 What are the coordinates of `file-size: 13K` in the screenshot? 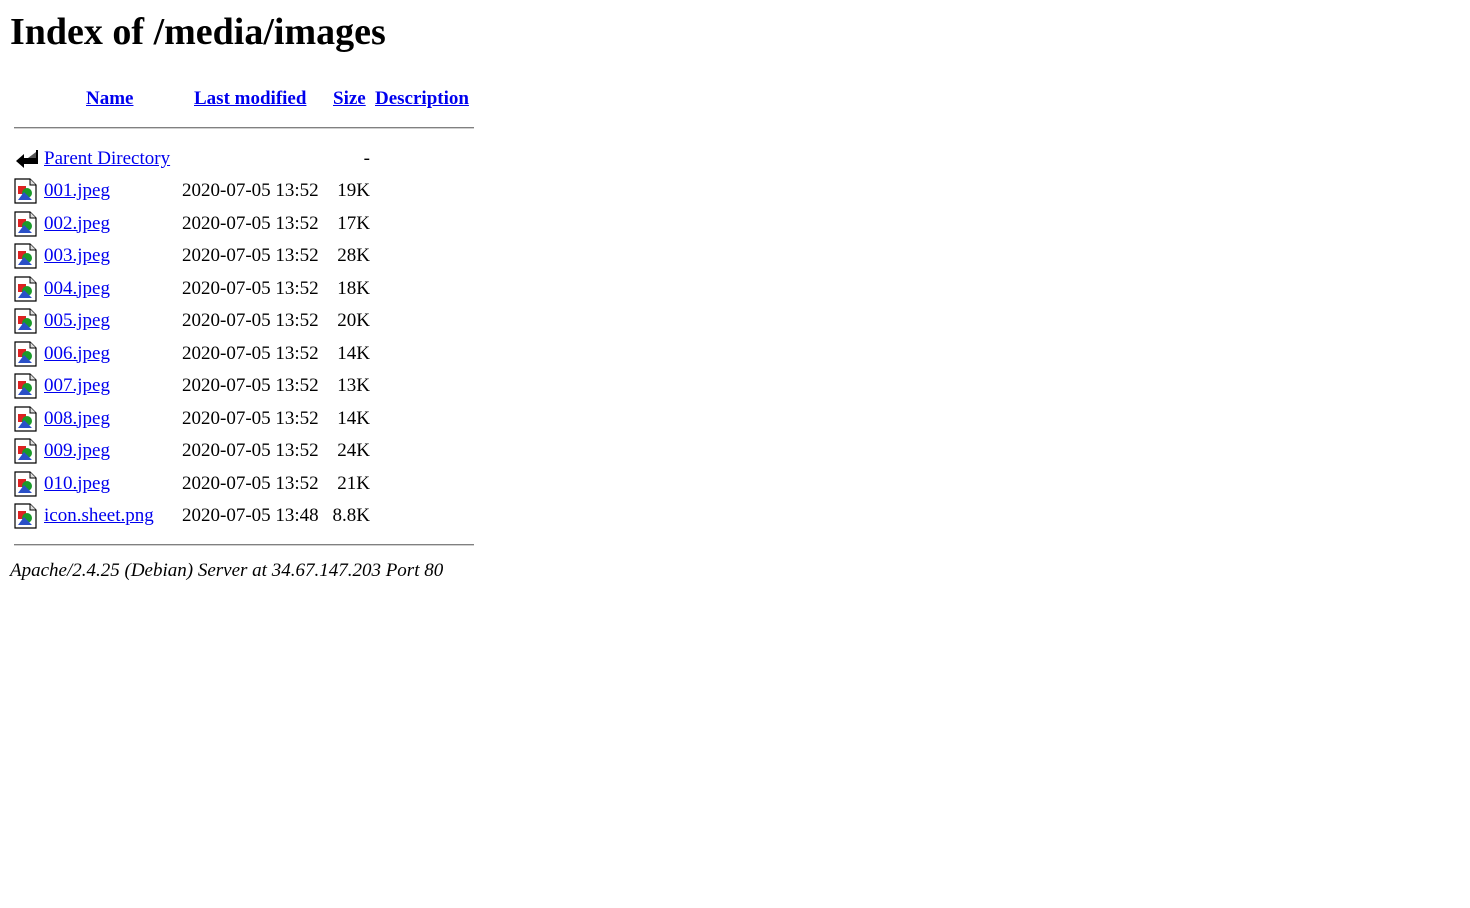 It's located at (353, 385).